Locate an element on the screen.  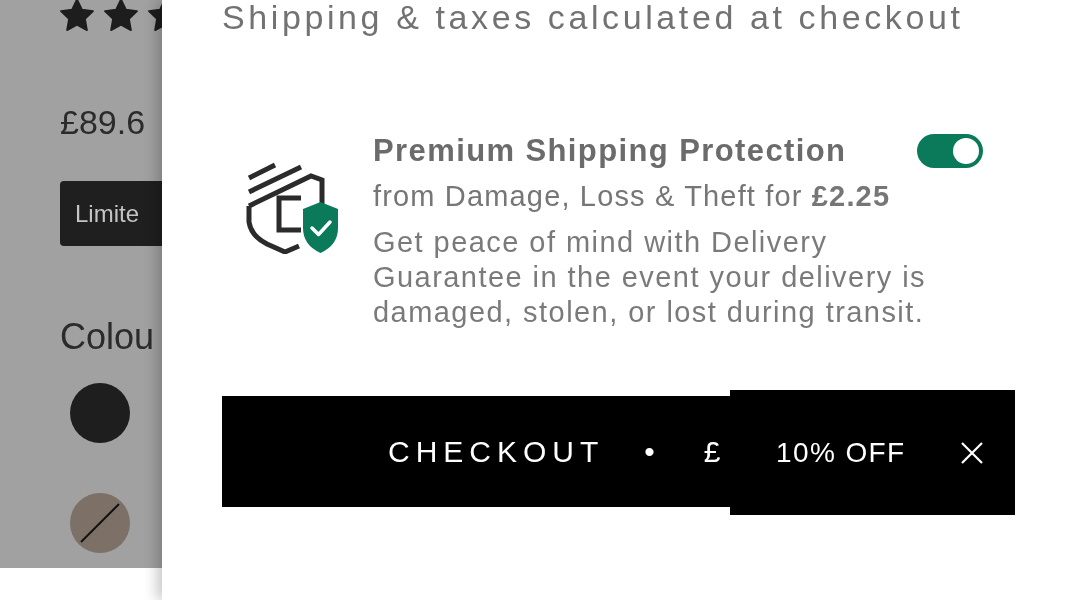
protection-title: Premium Shipping Protection is located at coordinates (610, 151).